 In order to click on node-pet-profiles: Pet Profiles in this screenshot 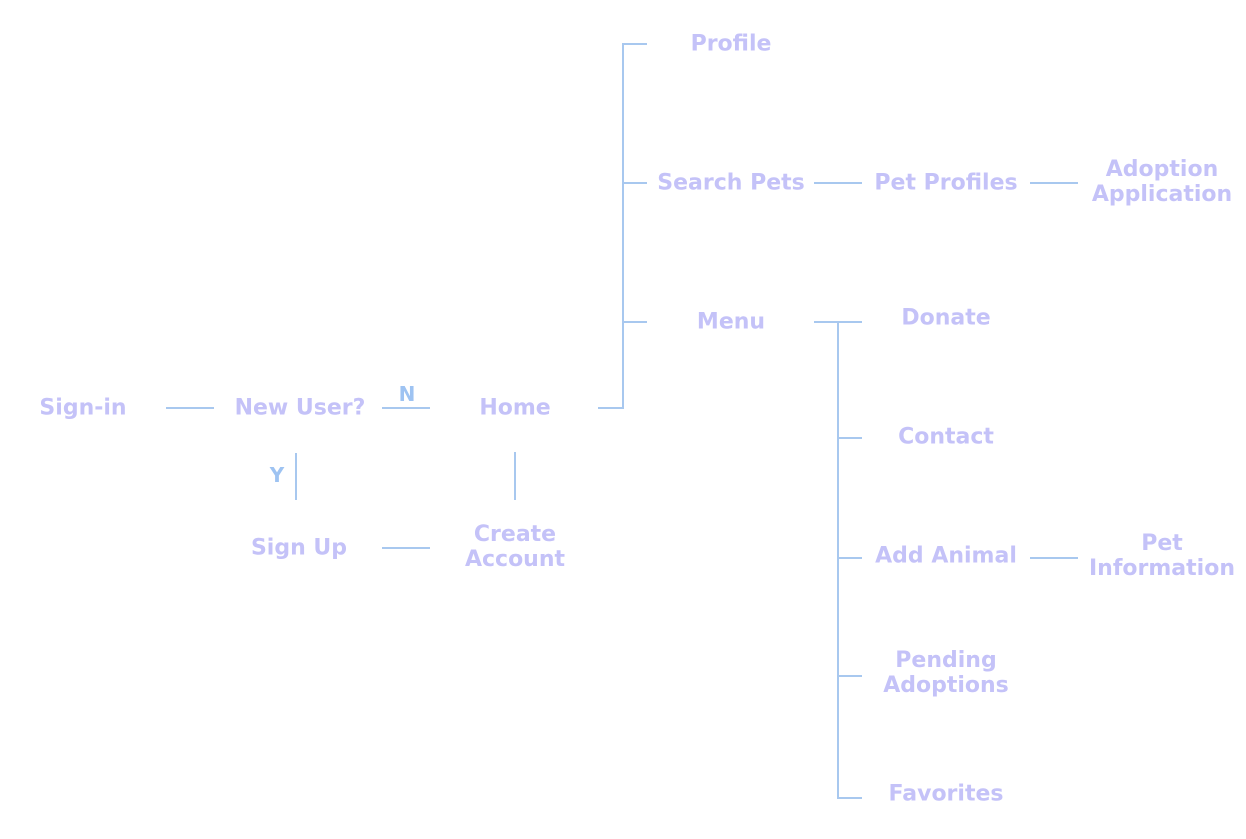, I will do `click(946, 183)`.